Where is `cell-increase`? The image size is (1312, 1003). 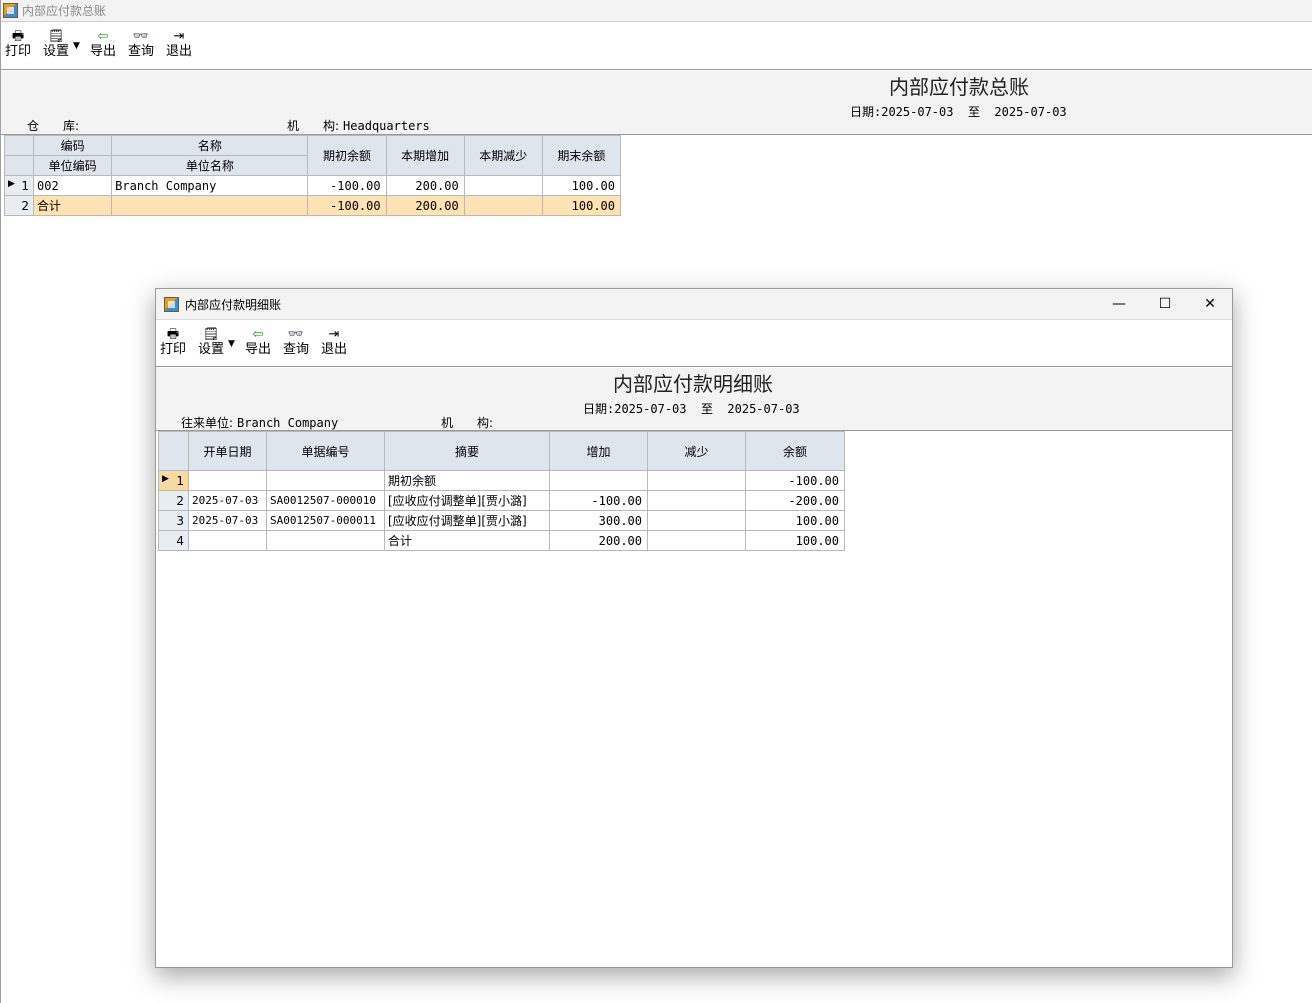 cell-increase is located at coordinates (598, 480).